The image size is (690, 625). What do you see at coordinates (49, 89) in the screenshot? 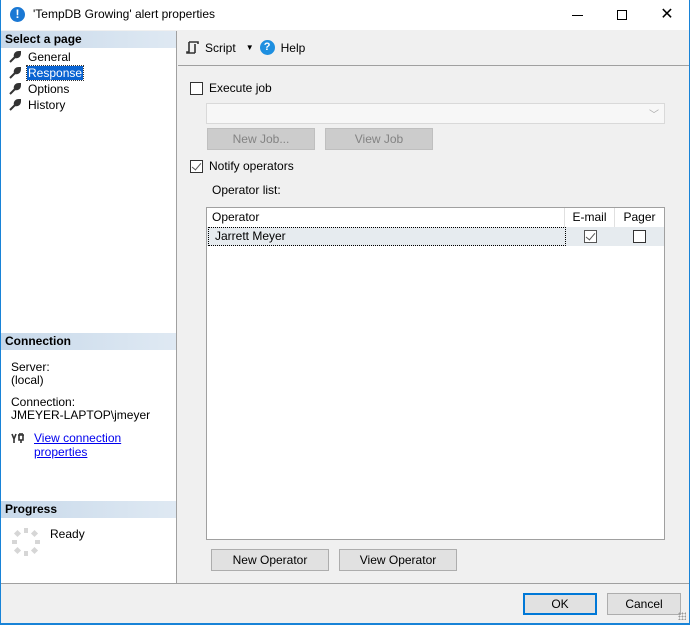
I see `page-item-label: Options` at bounding box center [49, 89].